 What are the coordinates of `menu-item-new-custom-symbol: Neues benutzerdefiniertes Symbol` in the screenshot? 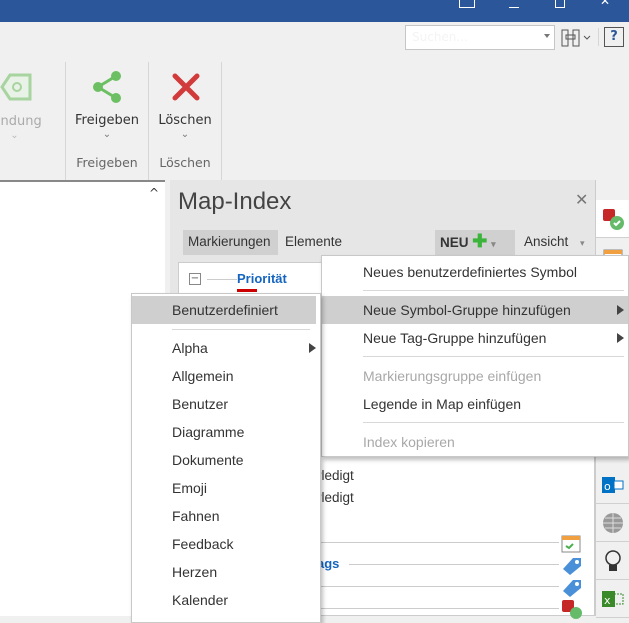 It's located at (475, 272).